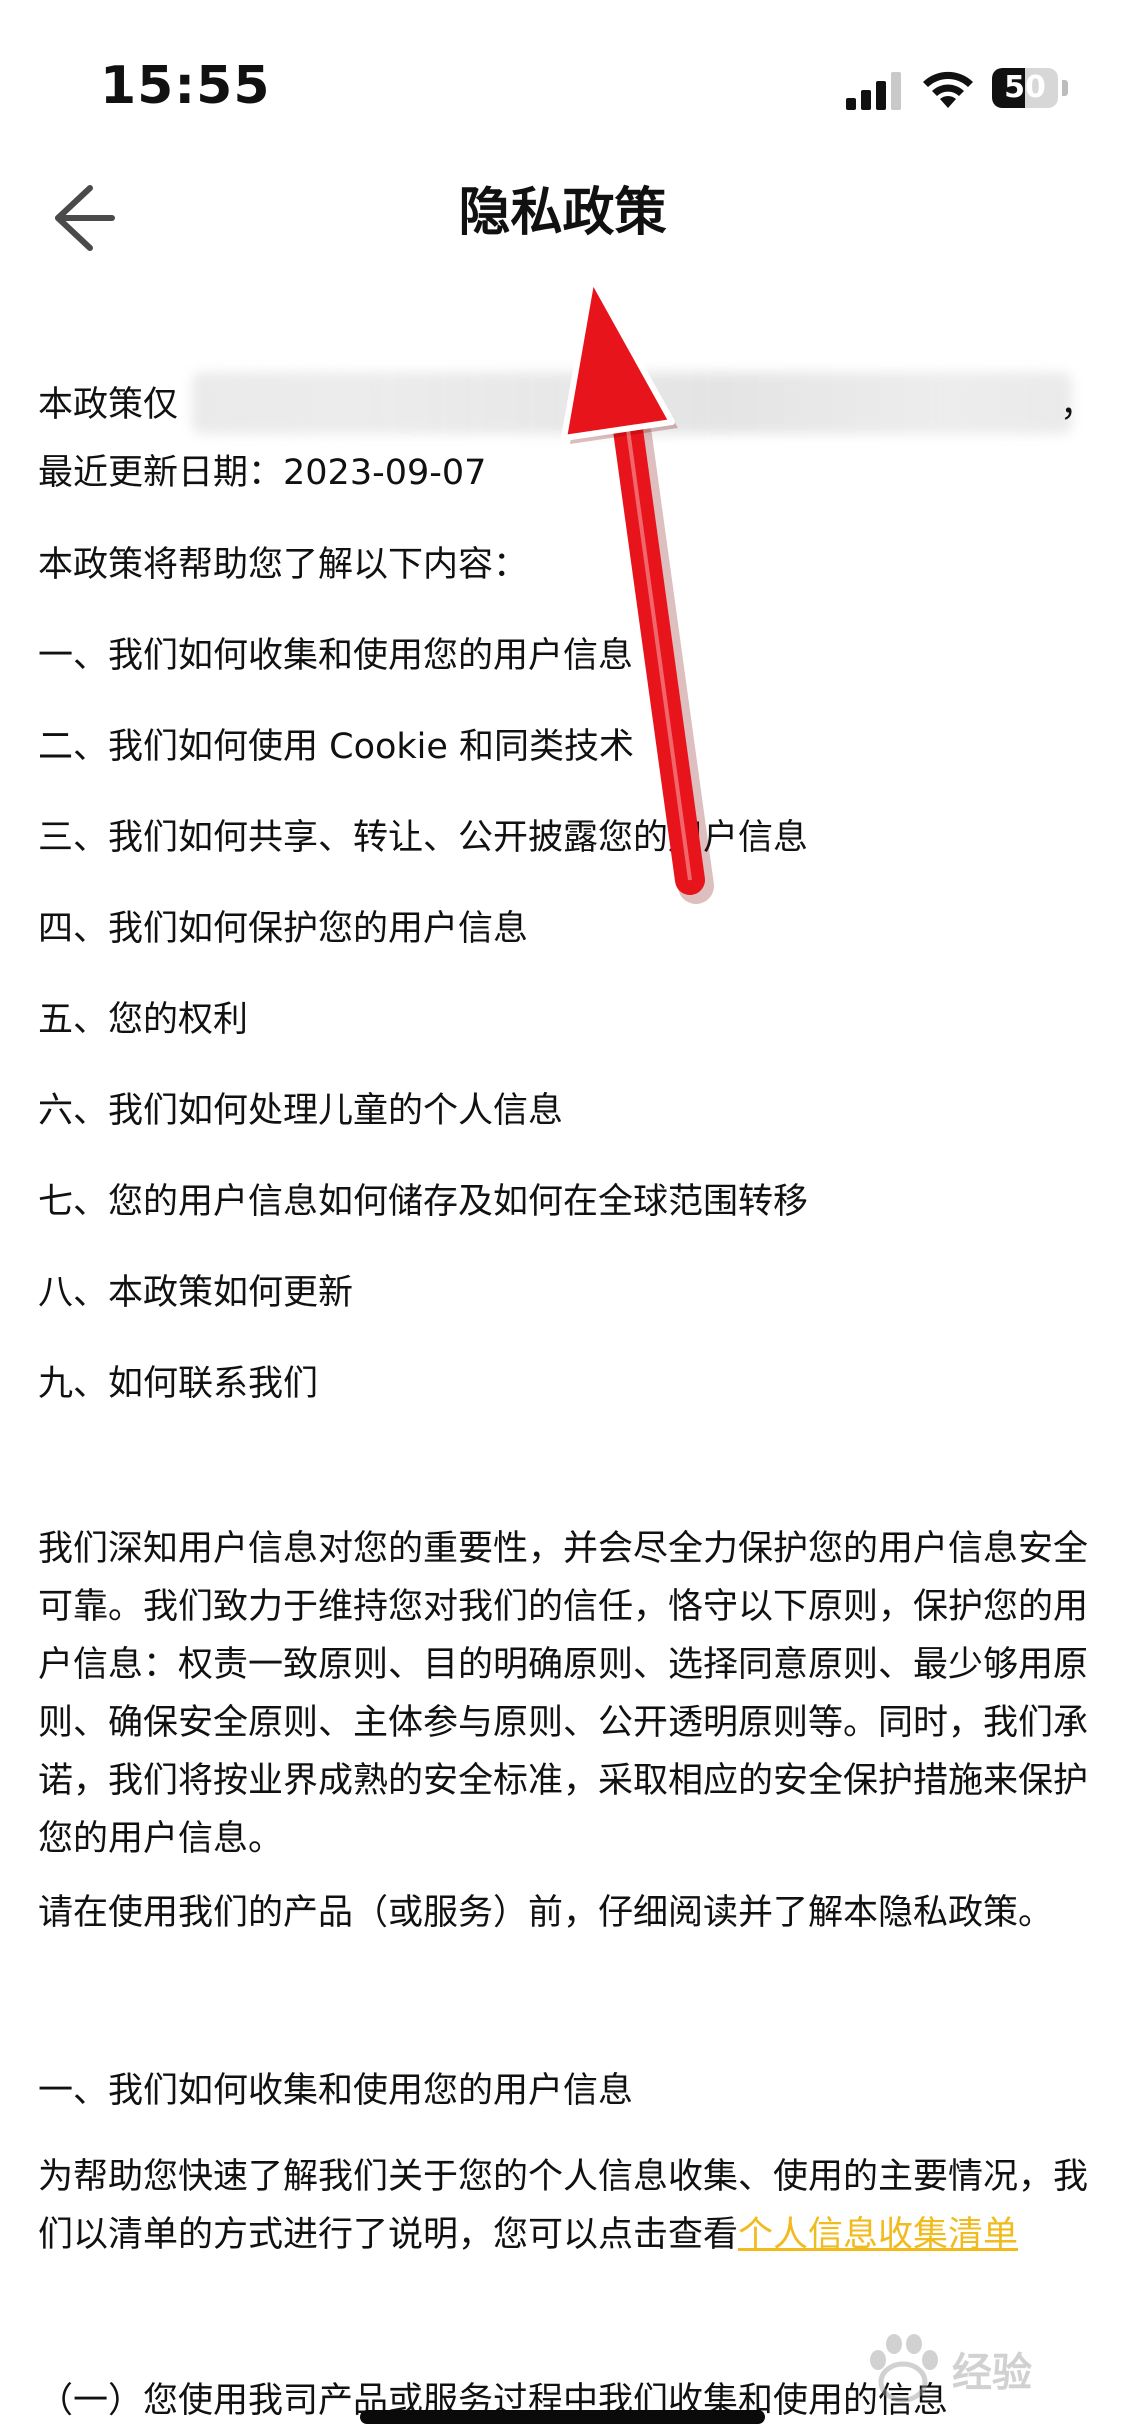 The image size is (1125, 2436). What do you see at coordinates (283, 925) in the screenshot?
I see `toc-item: 四、我们如何保护您的用户信息` at bounding box center [283, 925].